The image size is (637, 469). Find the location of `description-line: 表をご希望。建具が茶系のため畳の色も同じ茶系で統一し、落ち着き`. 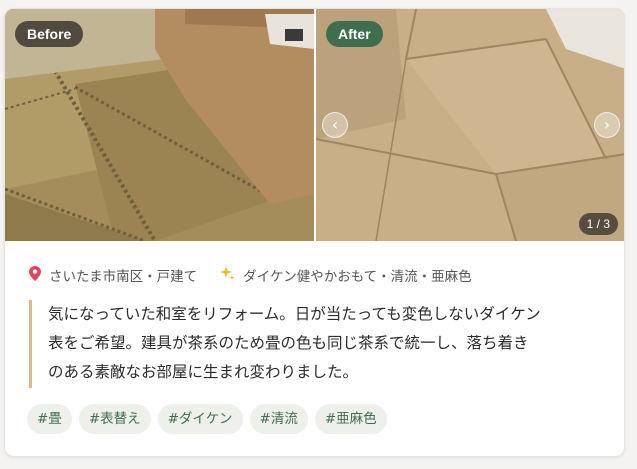

description-line: 表をご希望。建具が茶系のため畳の色も同じ茶系で統一し、落ち着き is located at coordinates (288, 343).